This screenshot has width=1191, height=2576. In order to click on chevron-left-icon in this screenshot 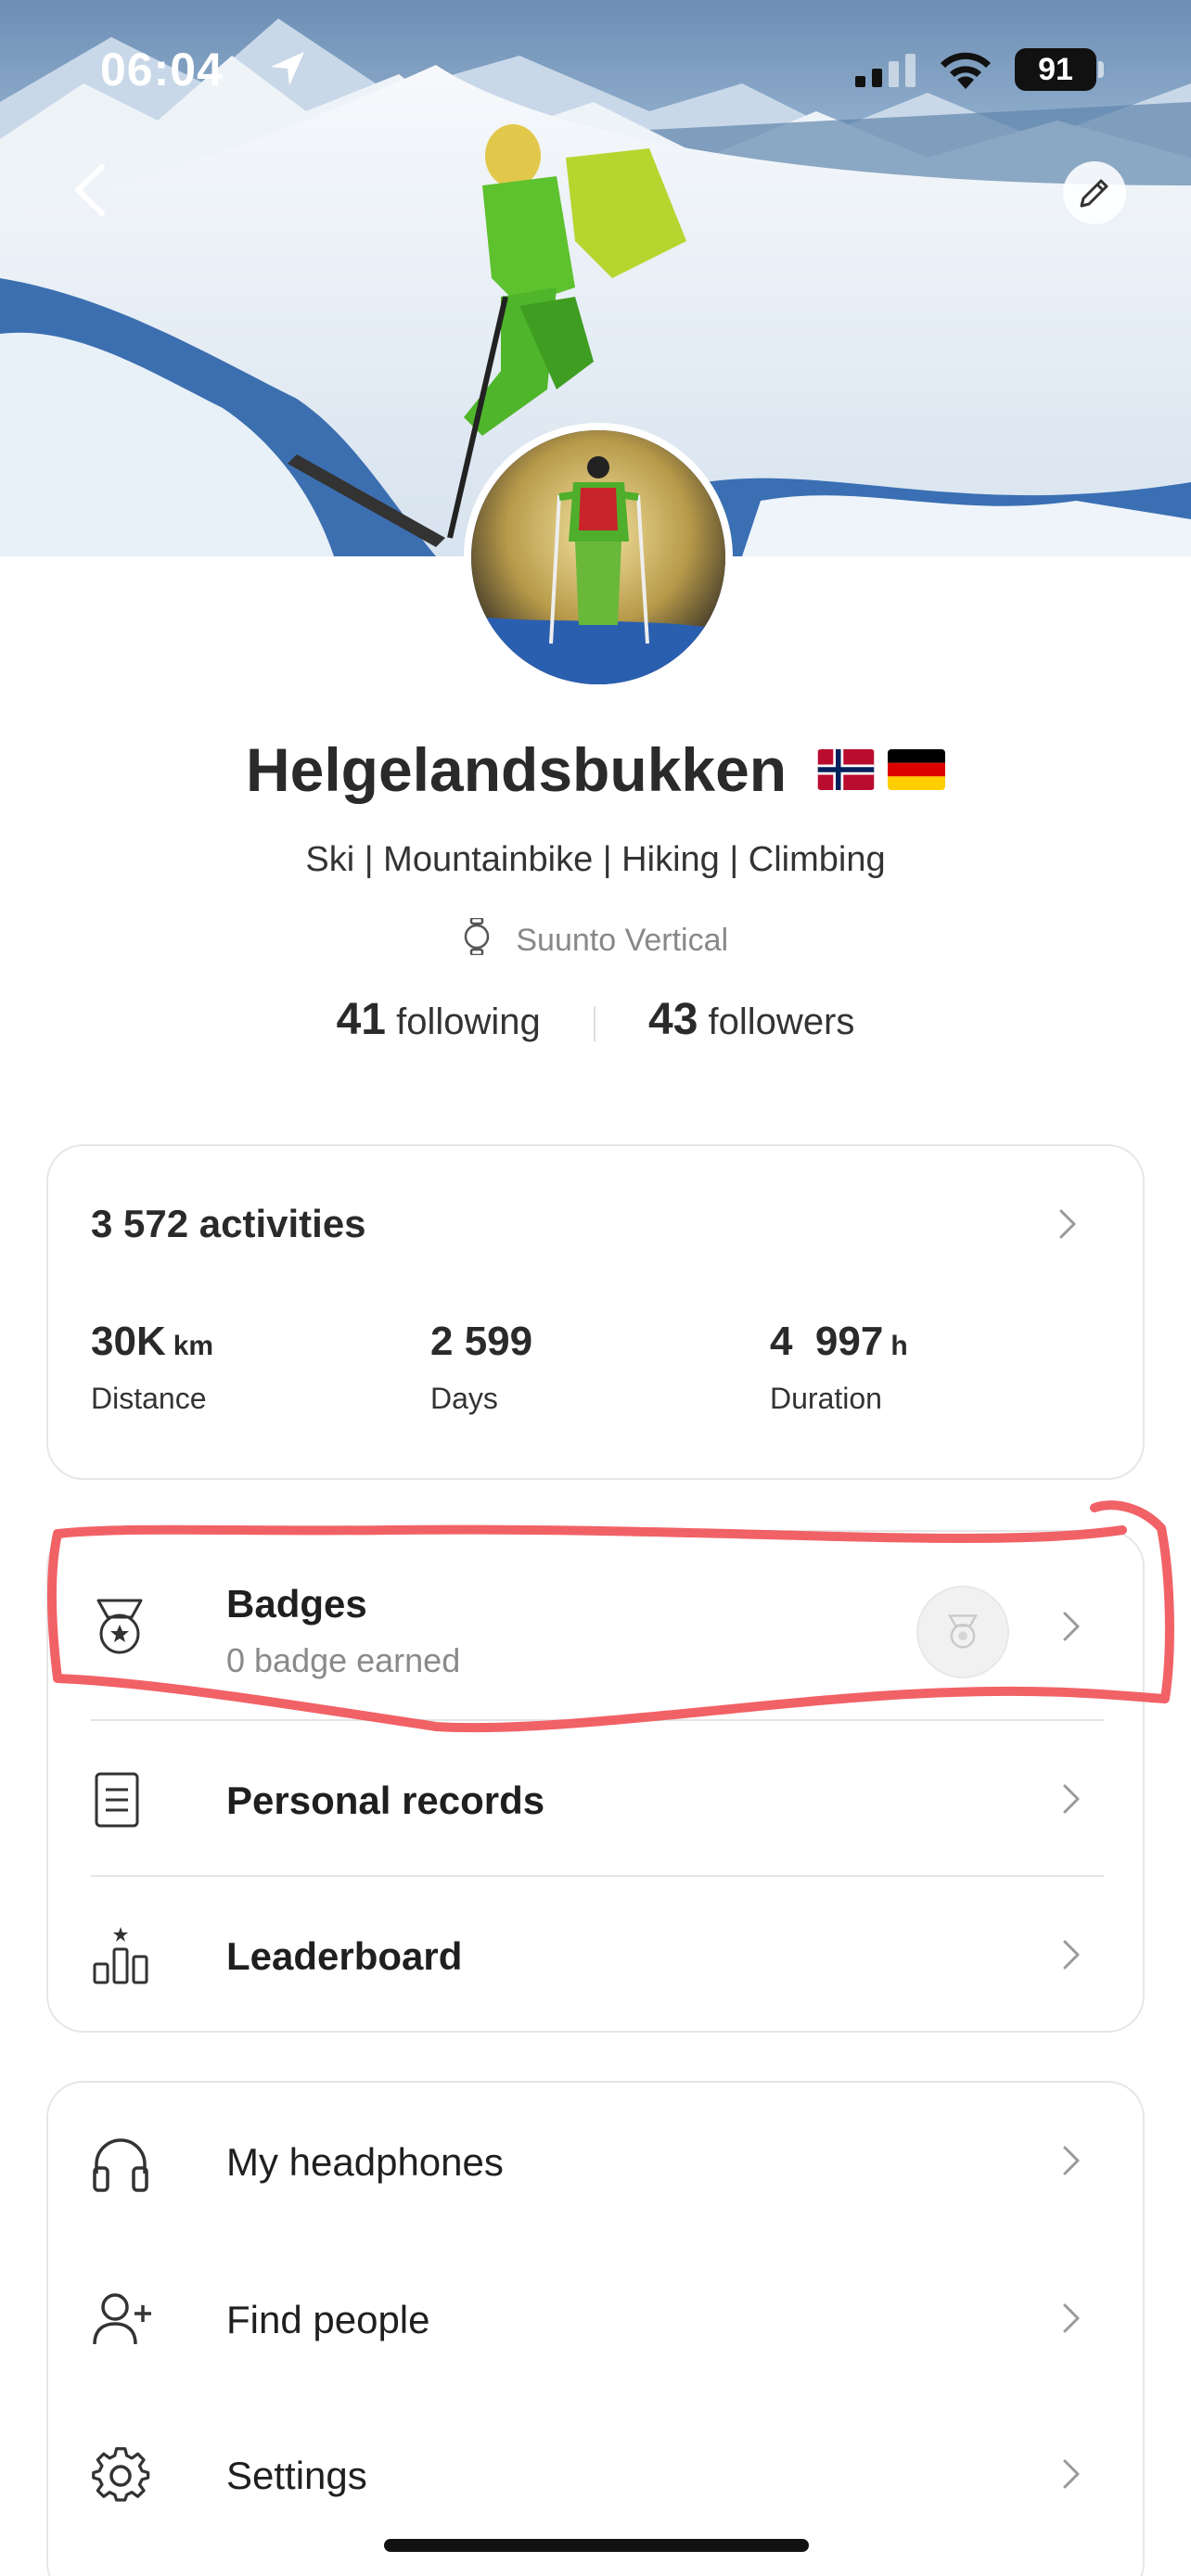, I will do `click(90, 190)`.